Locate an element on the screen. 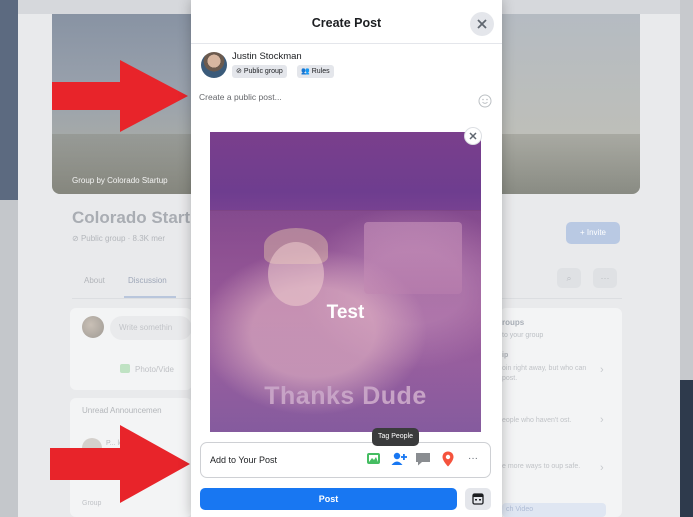 The width and height of the screenshot is (693, 517). close-button is located at coordinates (482, 24).